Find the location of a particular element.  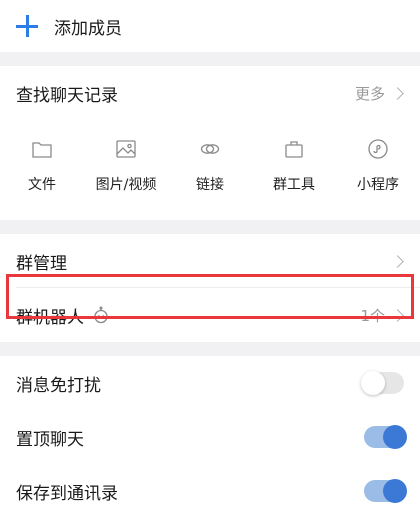

add-member-label: 添加成员 is located at coordinates (88, 28).